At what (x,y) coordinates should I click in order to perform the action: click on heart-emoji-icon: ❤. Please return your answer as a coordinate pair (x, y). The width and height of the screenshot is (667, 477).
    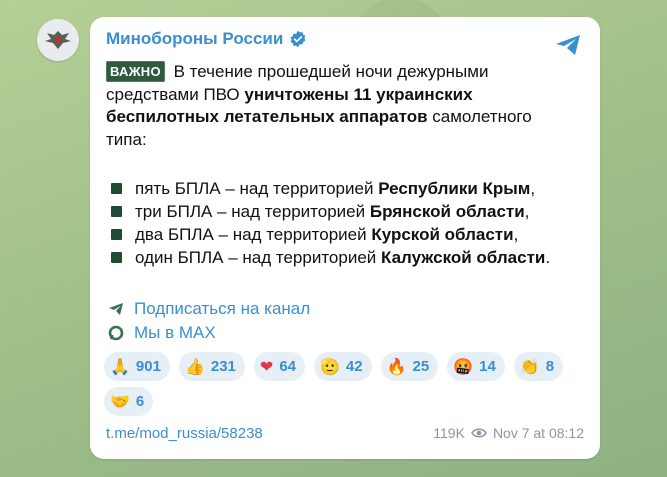
    Looking at the image, I should click on (266, 366).